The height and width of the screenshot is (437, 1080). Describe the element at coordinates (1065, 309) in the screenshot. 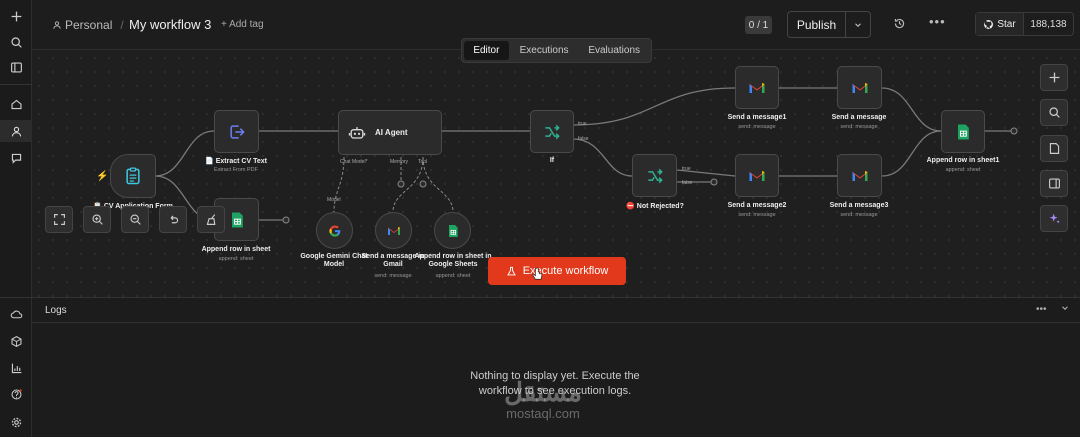

I see `logs-collapse-icon` at that location.